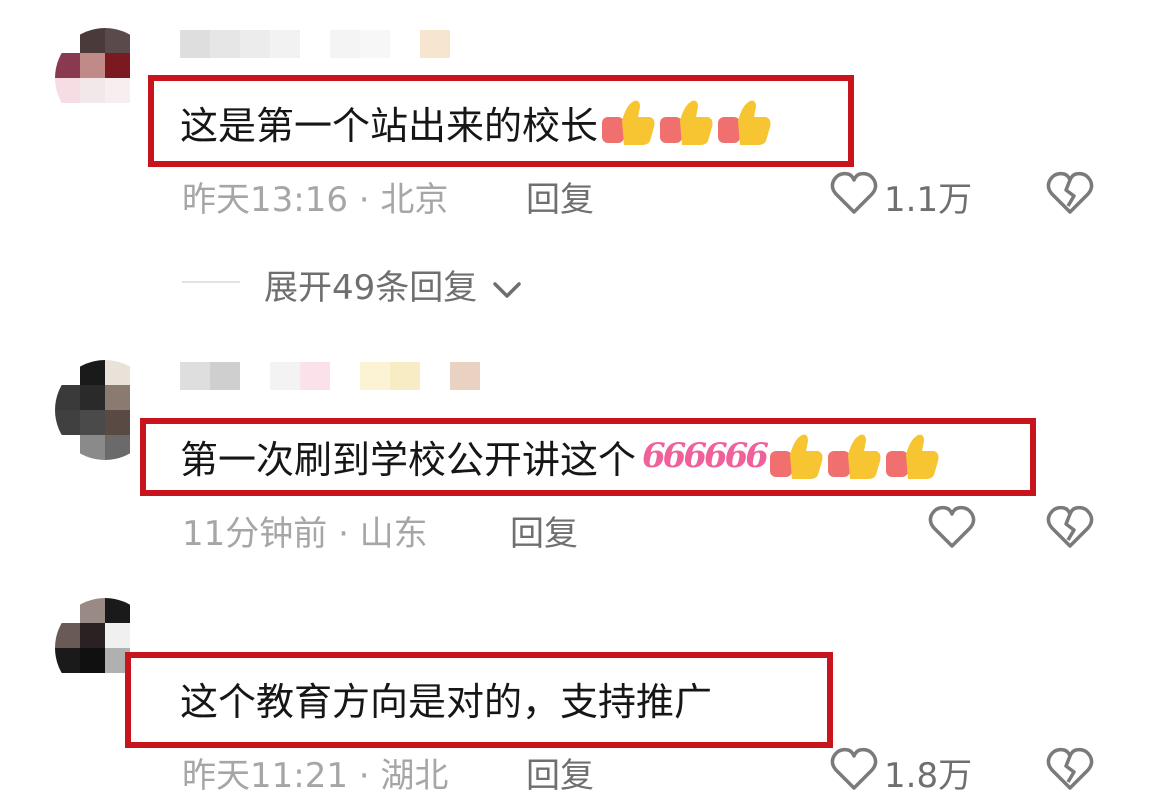  What do you see at coordinates (105, 78) in the screenshot?
I see `avatar` at bounding box center [105, 78].